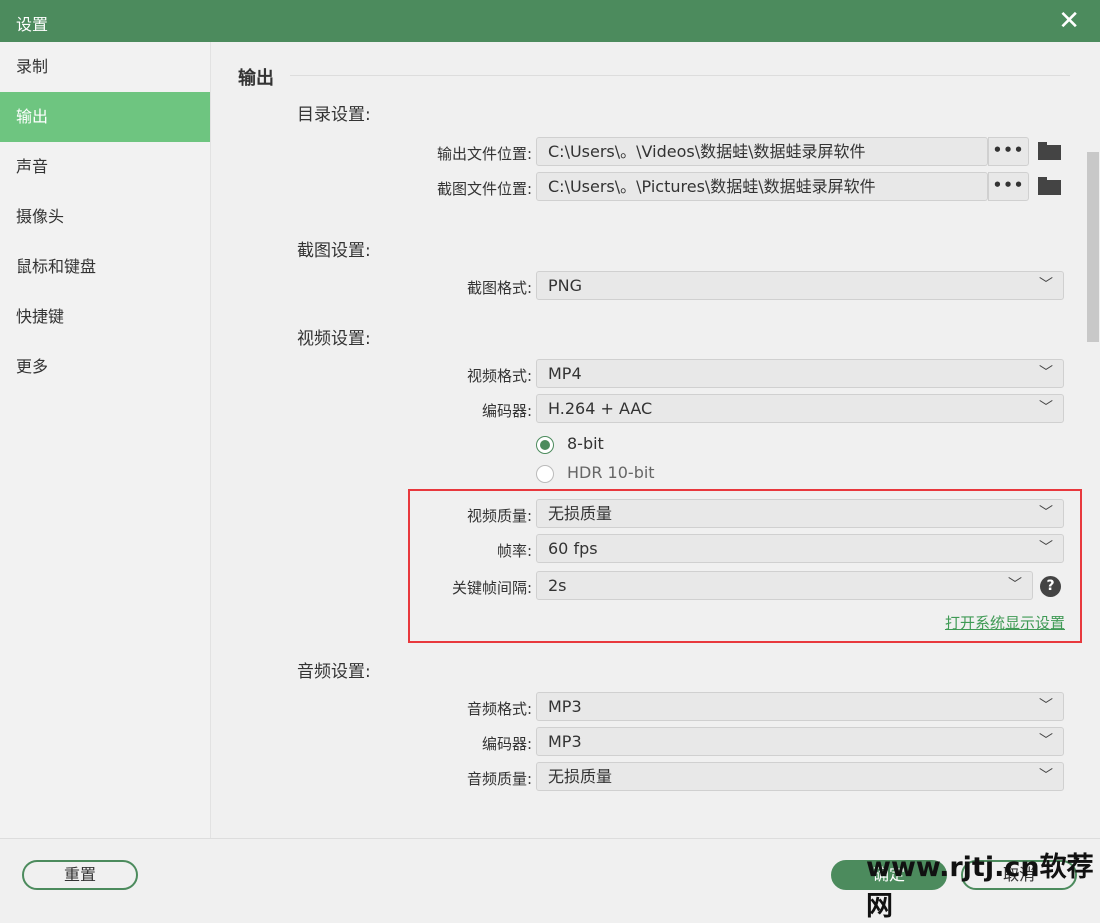 The width and height of the screenshot is (1100, 923). I want to click on scrollbar-thumb, so click(1093, 247).